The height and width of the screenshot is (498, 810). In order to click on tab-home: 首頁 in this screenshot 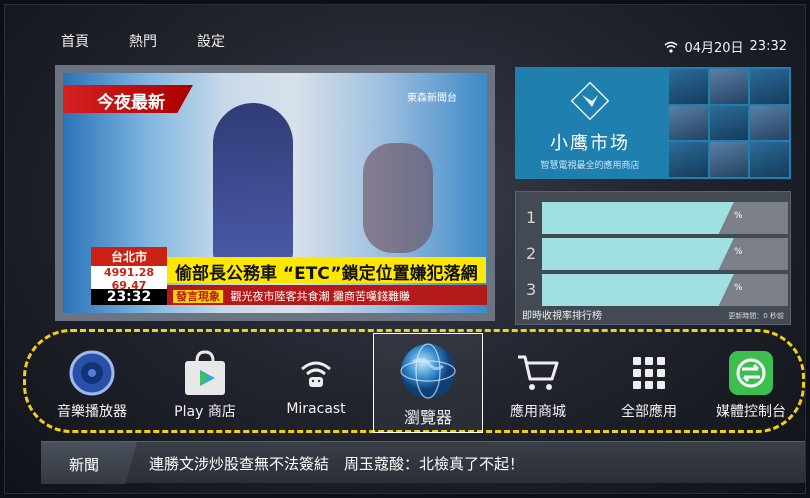, I will do `click(75, 41)`.